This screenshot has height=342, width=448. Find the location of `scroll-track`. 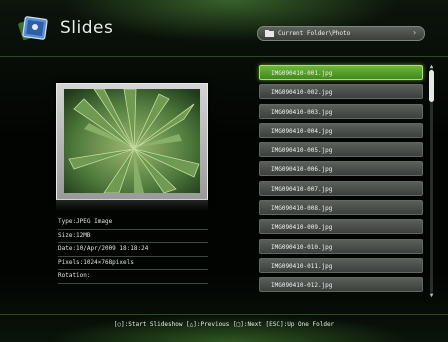

scroll-track is located at coordinates (431, 181).